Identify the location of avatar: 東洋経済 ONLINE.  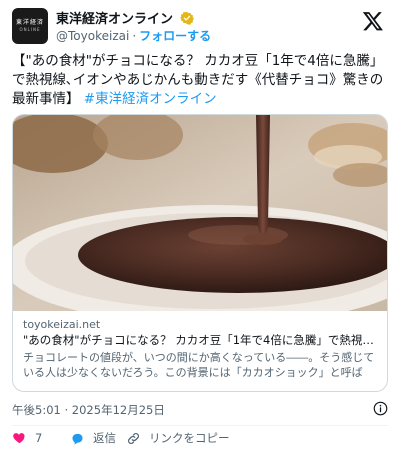
(30, 26).